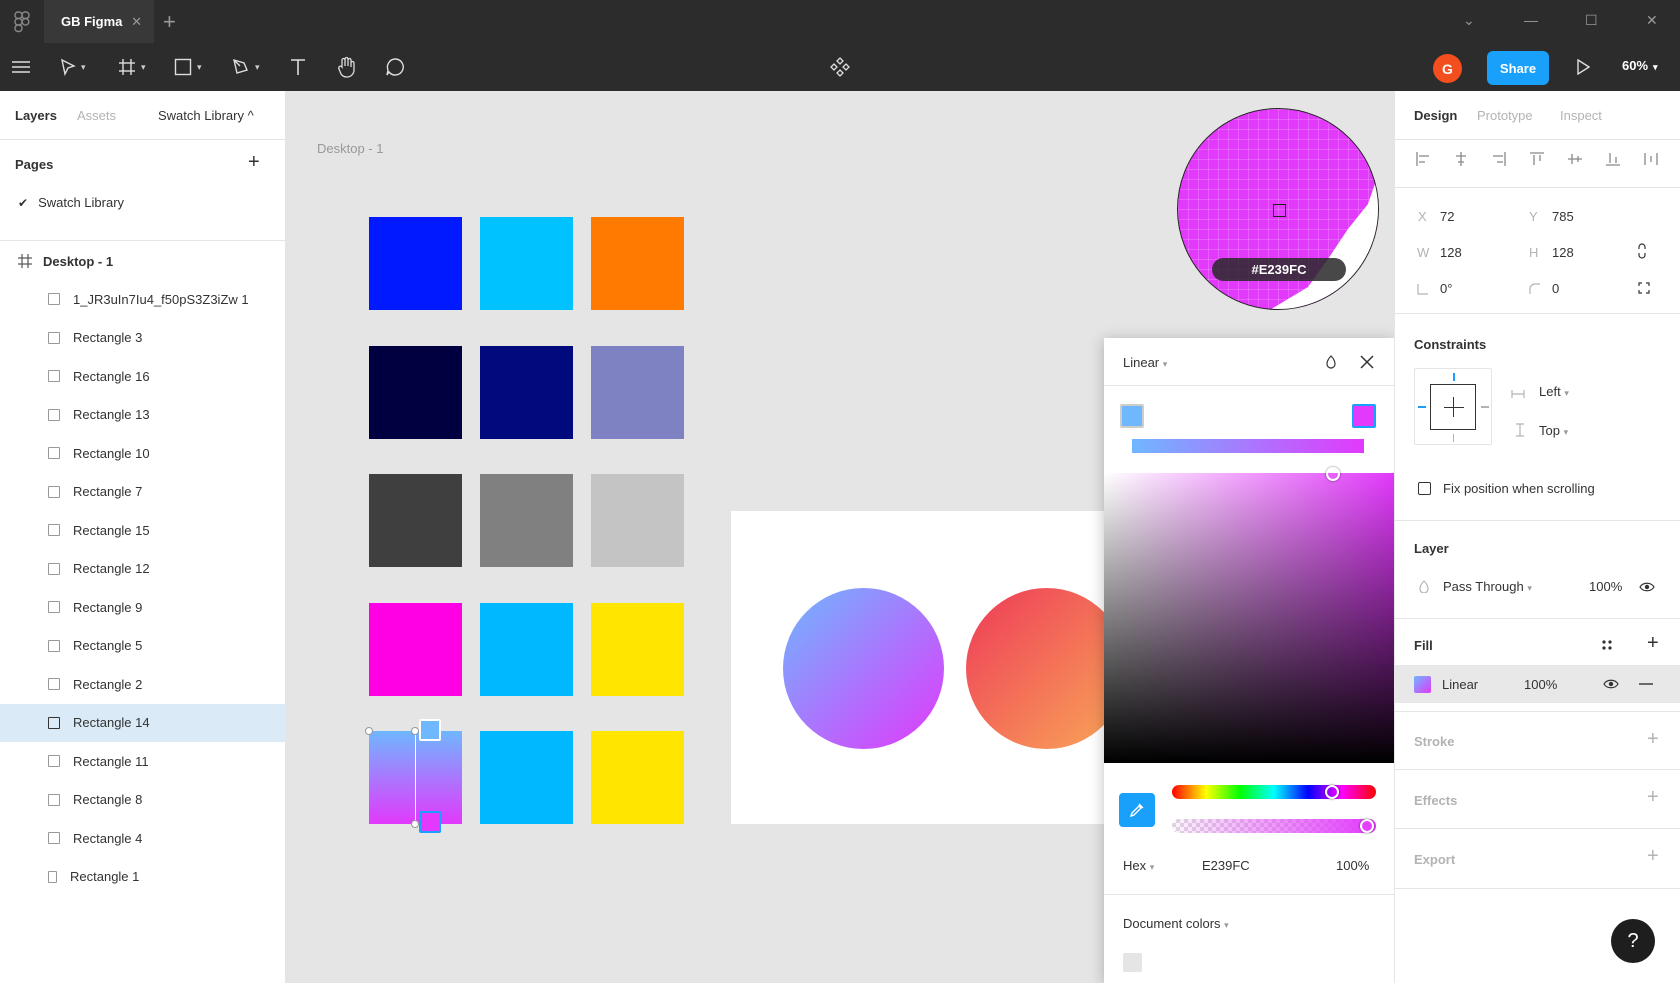  I want to click on share-button: Share, so click(1518, 68).